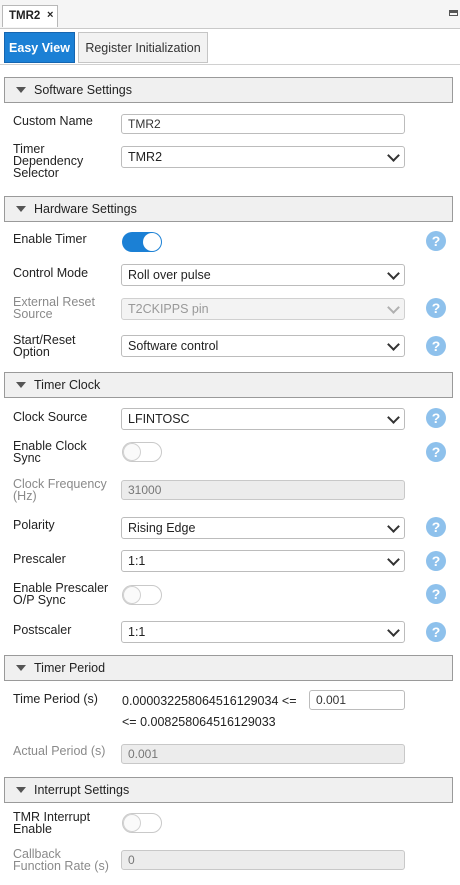 The height and width of the screenshot is (885, 460). I want to click on label-line: (Hz), so click(25, 496).